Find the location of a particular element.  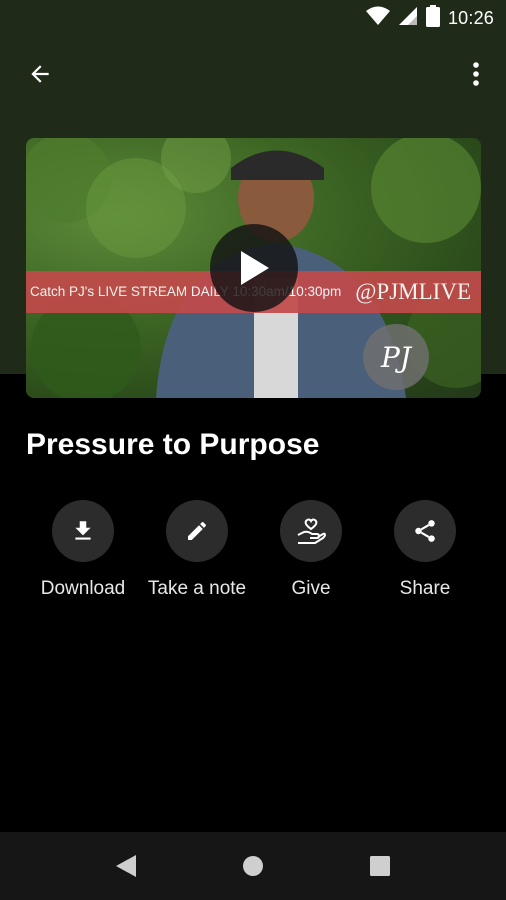

nav-home-button is located at coordinates (253, 866).